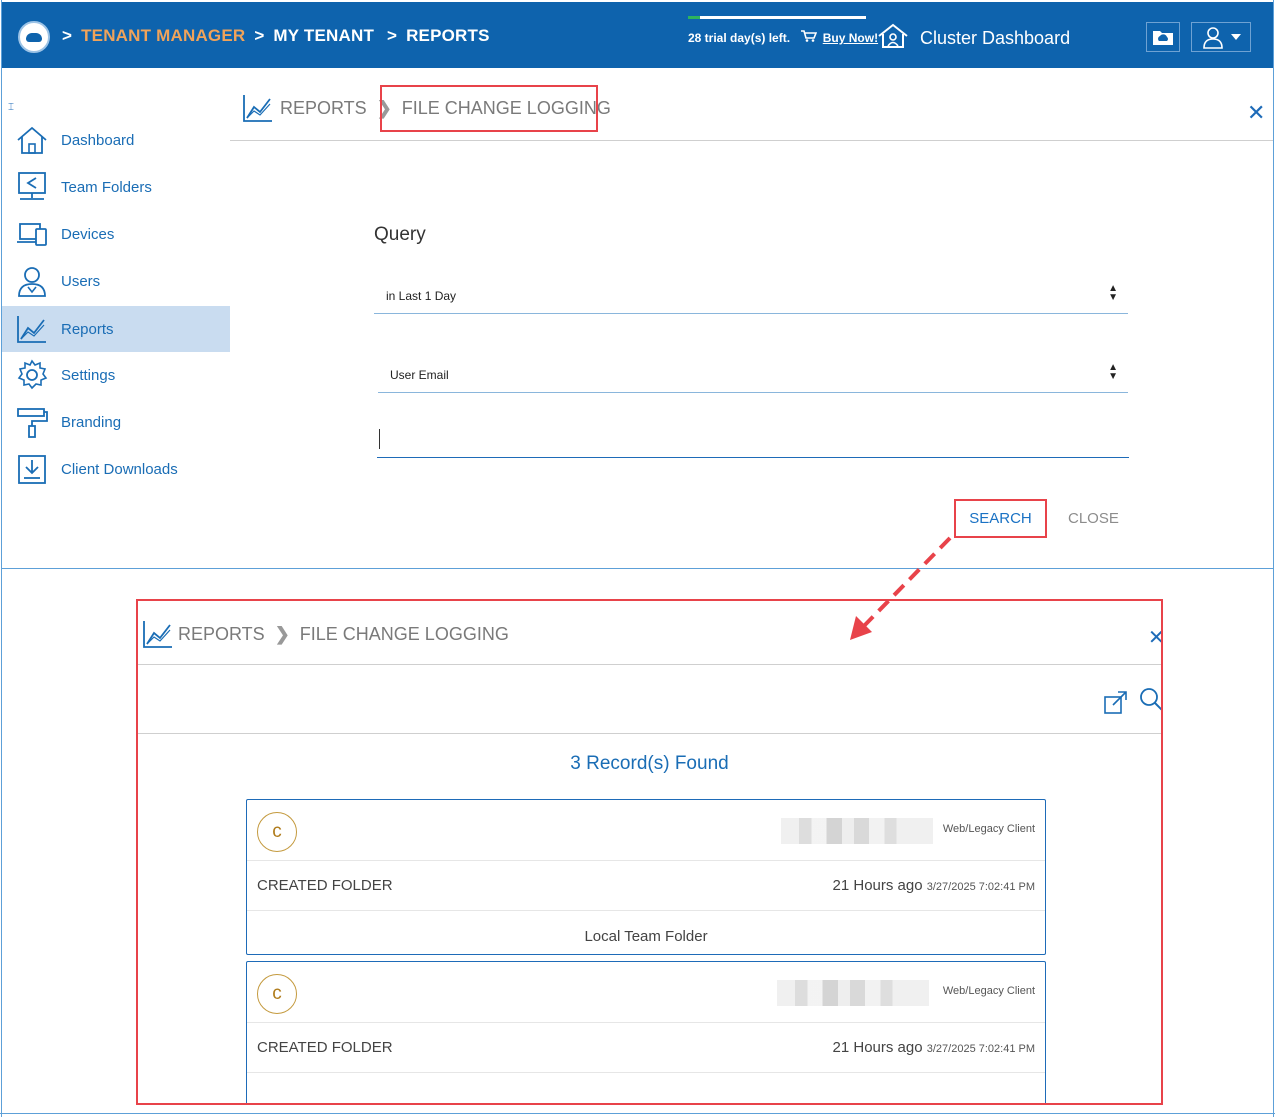 The image size is (1275, 1117). I want to click on trial-days-text: 28 trial day(s) left., so click(739, 38).